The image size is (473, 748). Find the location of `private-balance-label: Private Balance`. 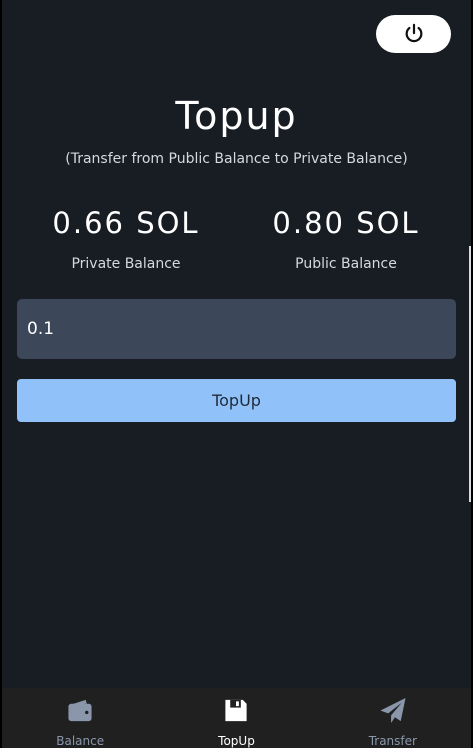

private-balance-label: Private Balance is located at coordinates (126, 264).